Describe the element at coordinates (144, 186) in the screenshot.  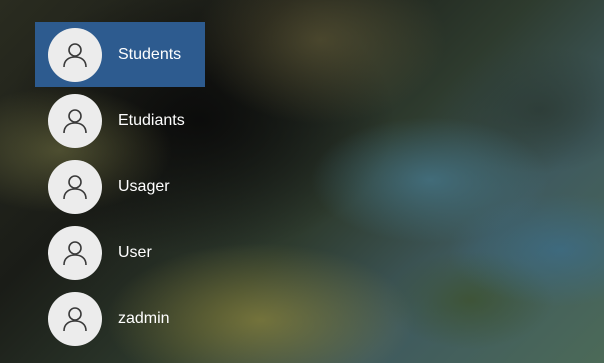
I see `account-label: Usager` at that location.